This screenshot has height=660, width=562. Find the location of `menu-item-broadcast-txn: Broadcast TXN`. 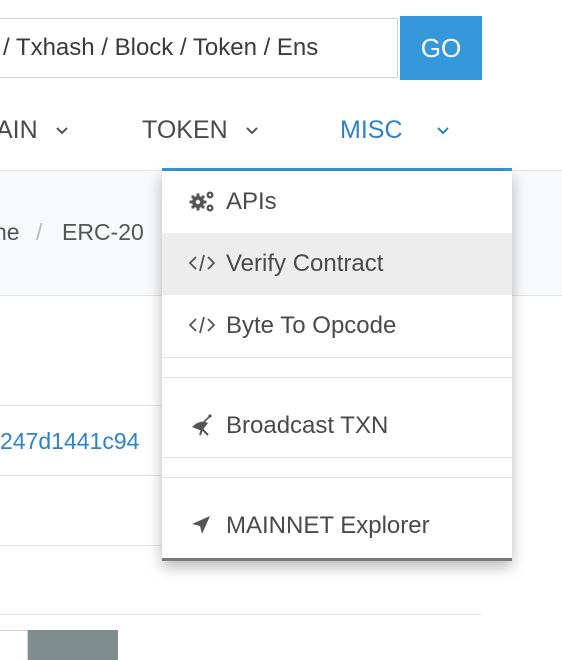

menu-item-broadcast-txn: Broadcast TXN is located at coordinates (337, 426).